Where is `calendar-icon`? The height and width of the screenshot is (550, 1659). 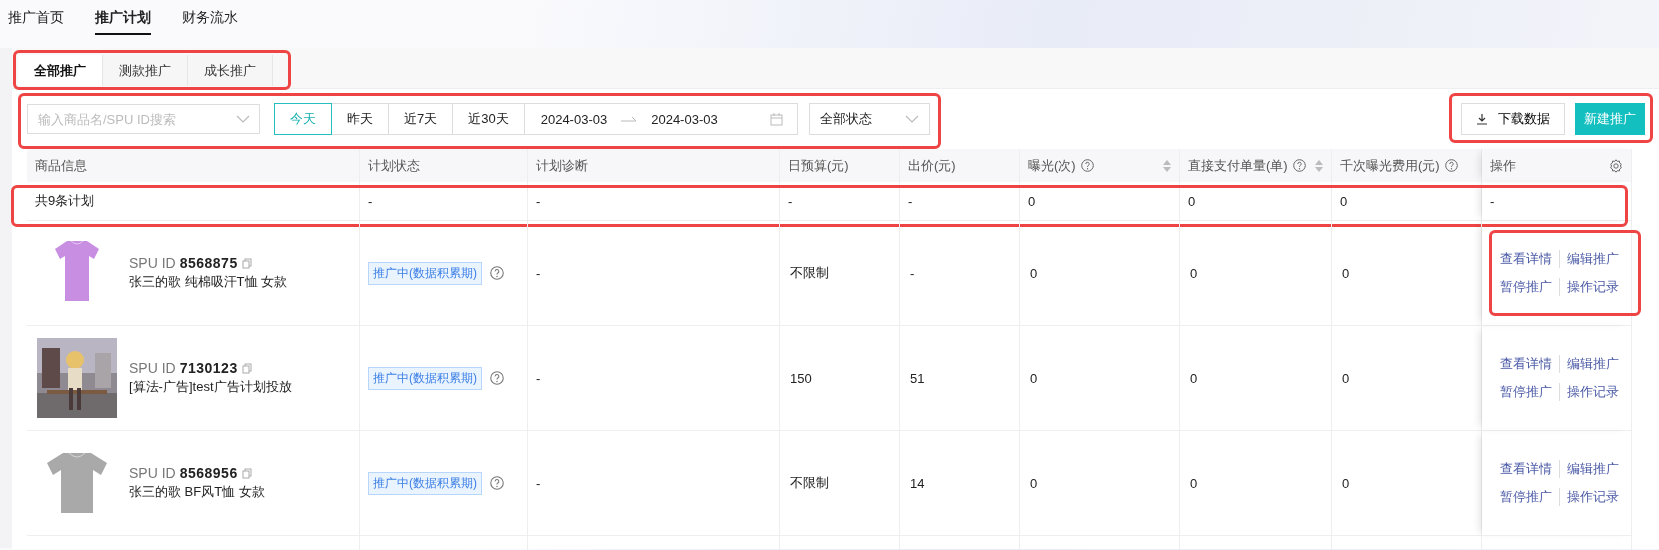 calendar-icon is located at coordinates (776, 119).